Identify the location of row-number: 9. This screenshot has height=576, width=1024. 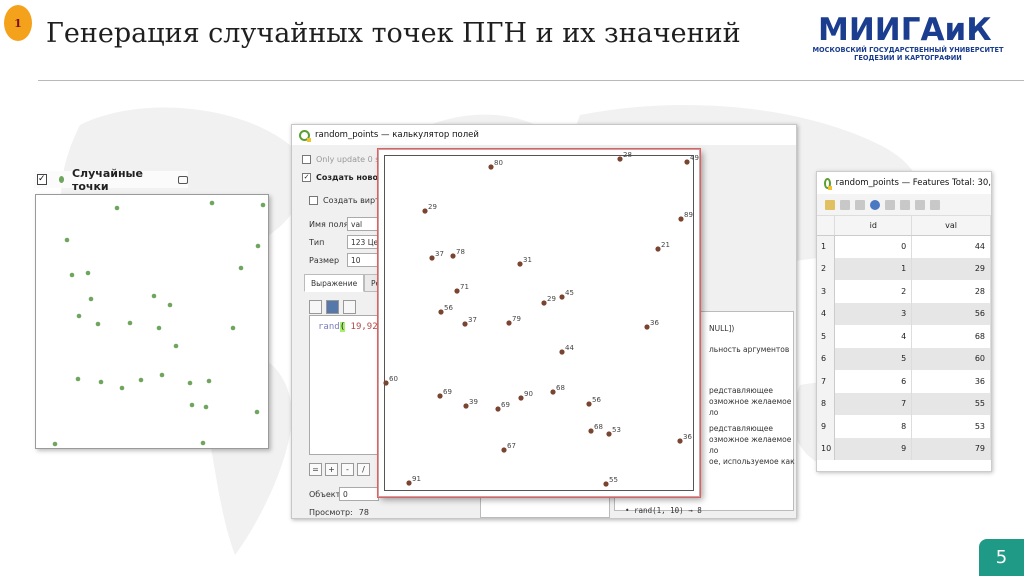
(826, 426).